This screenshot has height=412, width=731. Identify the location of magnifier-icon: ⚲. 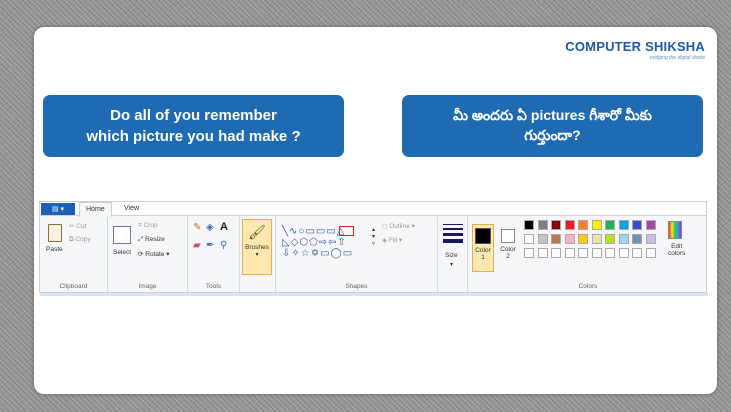
(223, 245).